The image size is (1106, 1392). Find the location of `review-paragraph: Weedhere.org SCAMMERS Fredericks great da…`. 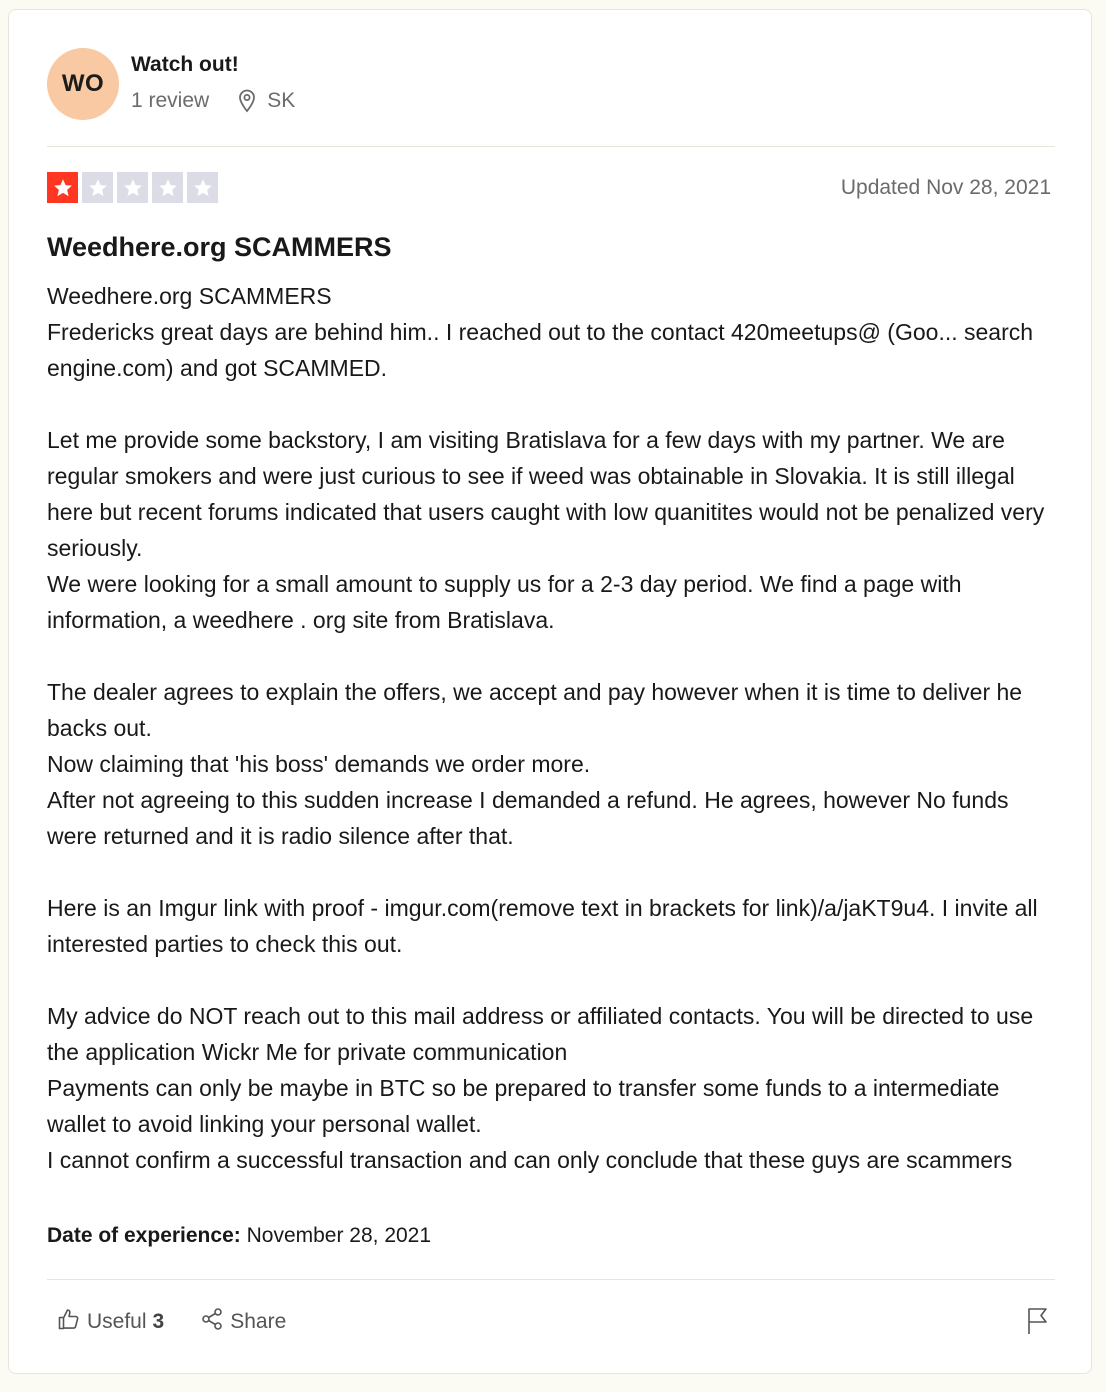

review-paragraph: Weedhere.org SCAMMERS Fredericks great da… is located at coordinates (553, 332).